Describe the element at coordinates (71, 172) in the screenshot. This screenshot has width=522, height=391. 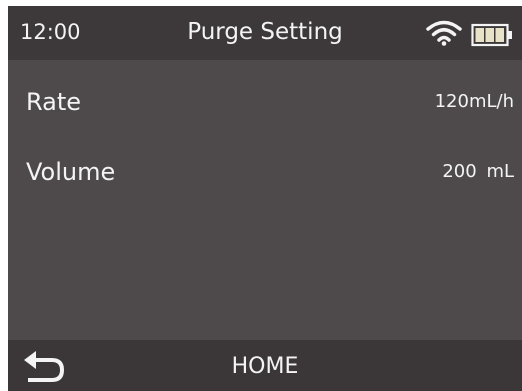
I see `volume-label: Volume` at that location.